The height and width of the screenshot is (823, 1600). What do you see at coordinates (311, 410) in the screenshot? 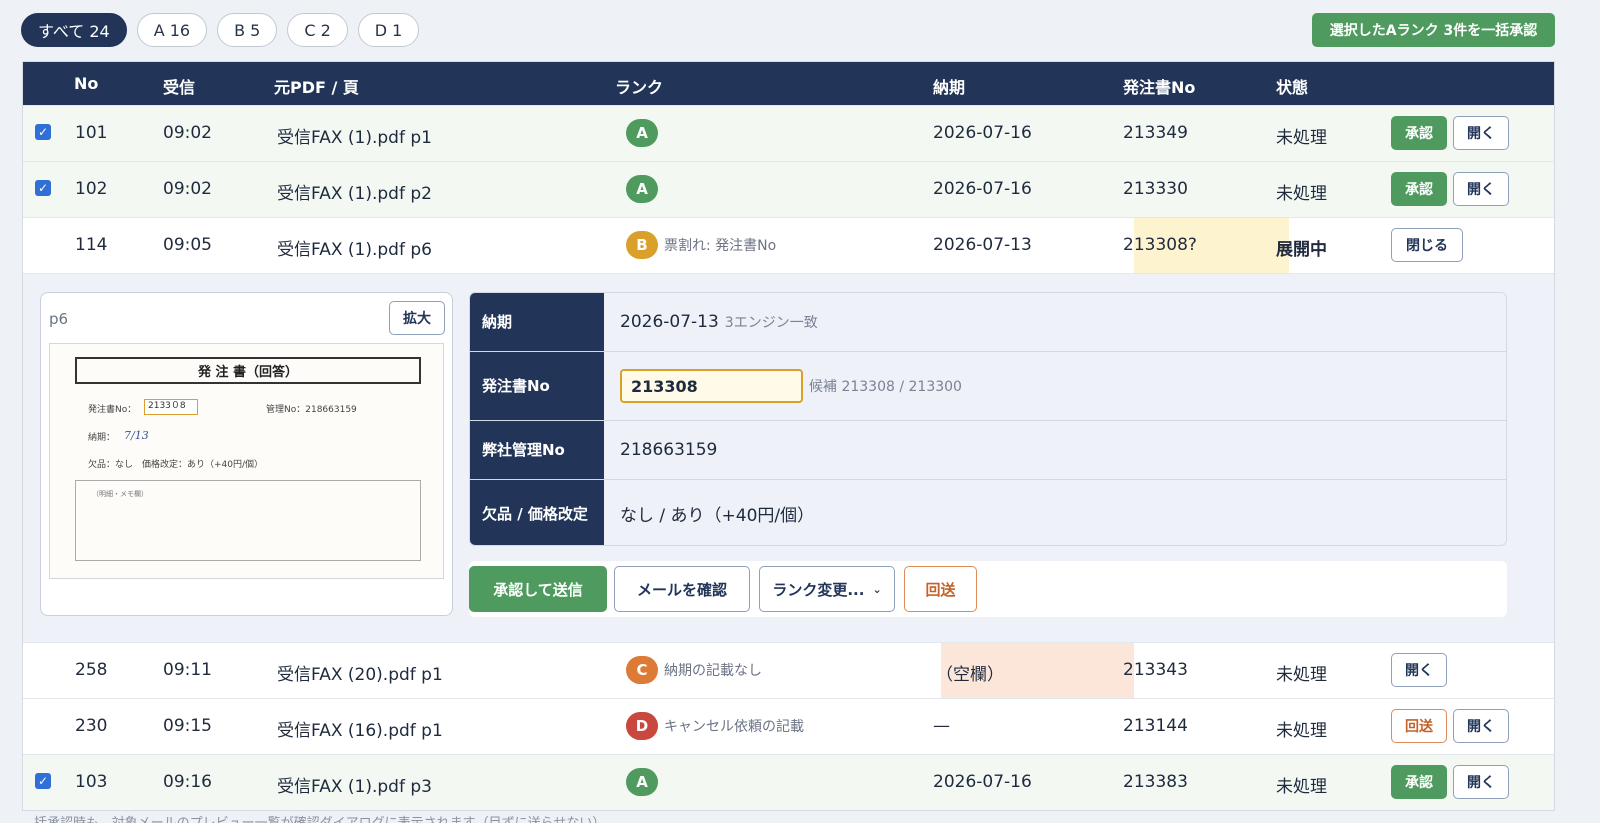
I see `doc-mgmt: 管理No：218663159` at bounding box center [311, 410].